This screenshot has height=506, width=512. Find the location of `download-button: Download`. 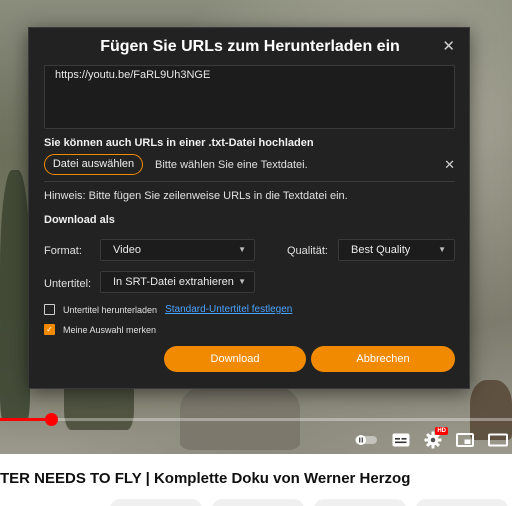

download-button: Download is located at coordinates (235, 359).